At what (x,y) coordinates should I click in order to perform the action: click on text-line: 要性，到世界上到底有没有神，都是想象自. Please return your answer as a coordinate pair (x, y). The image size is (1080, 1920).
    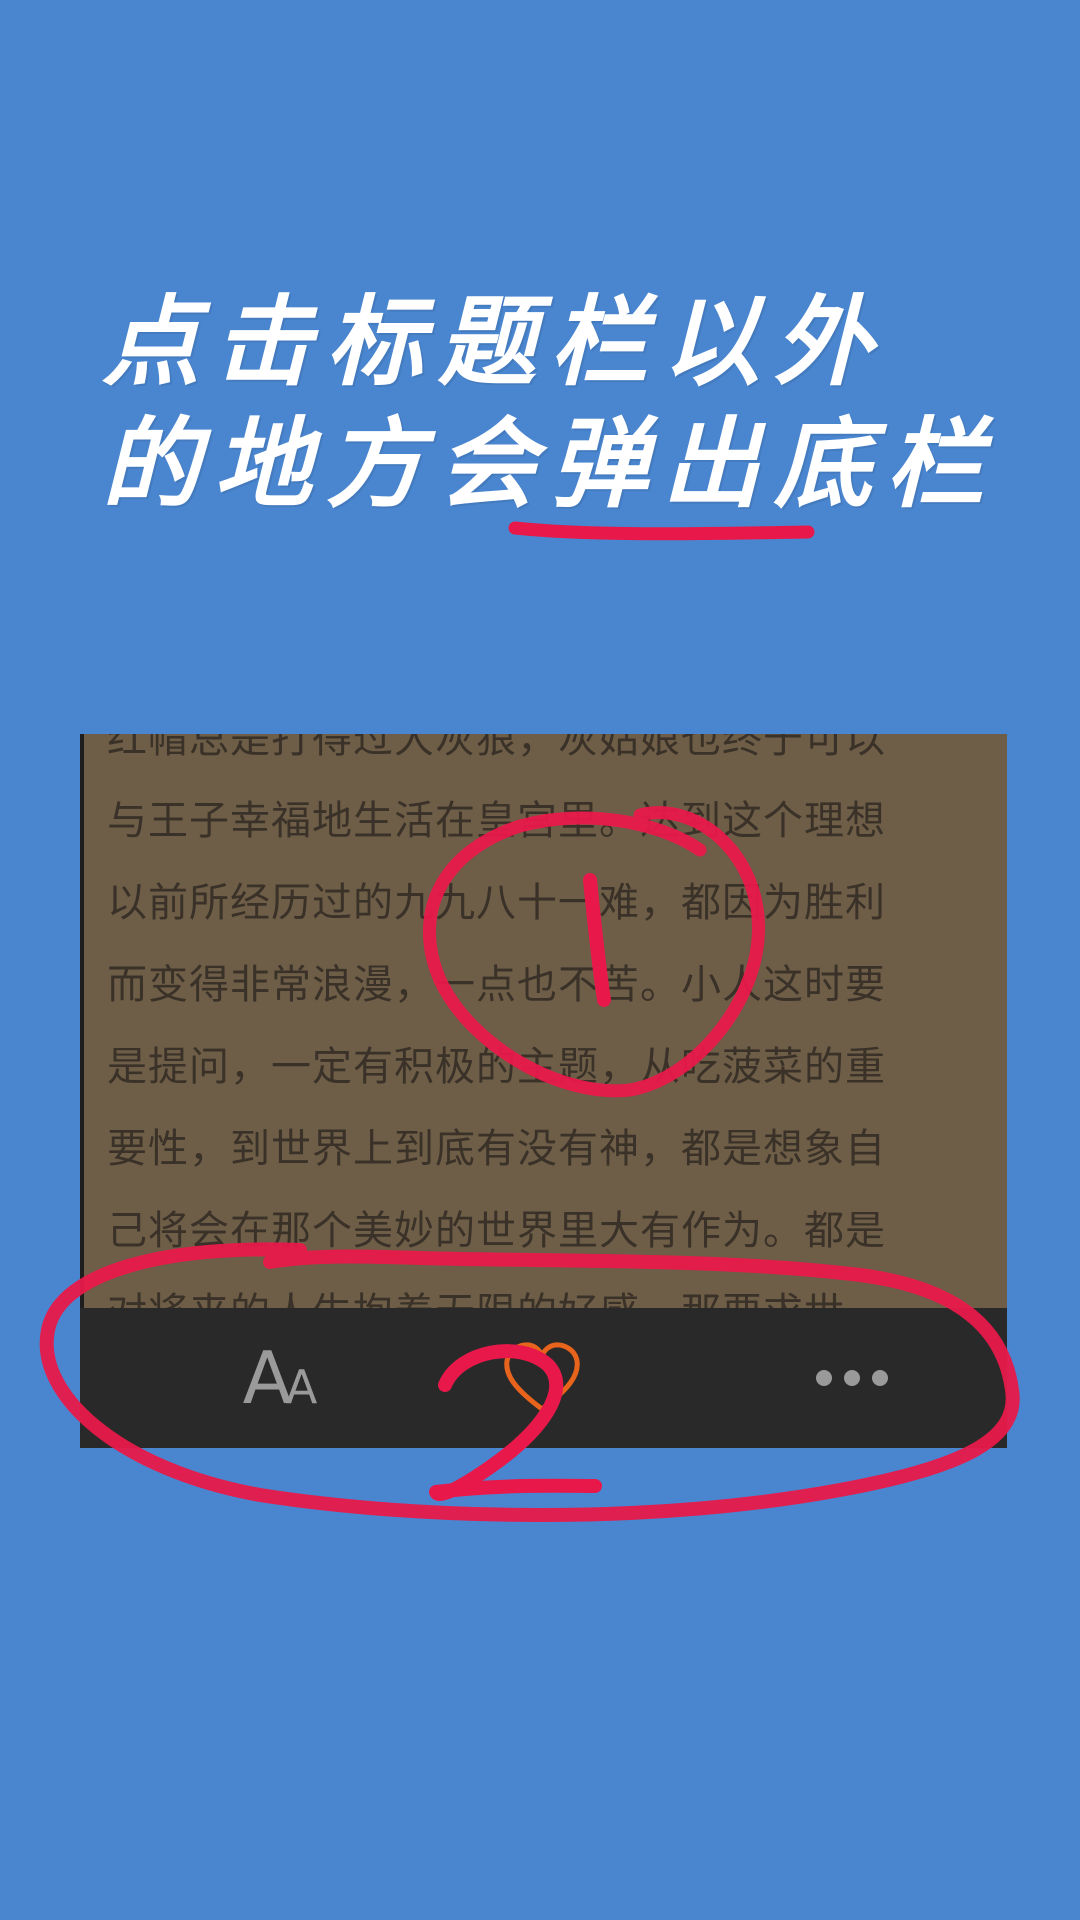
    Looking at the image, I should click on (496, 1149).